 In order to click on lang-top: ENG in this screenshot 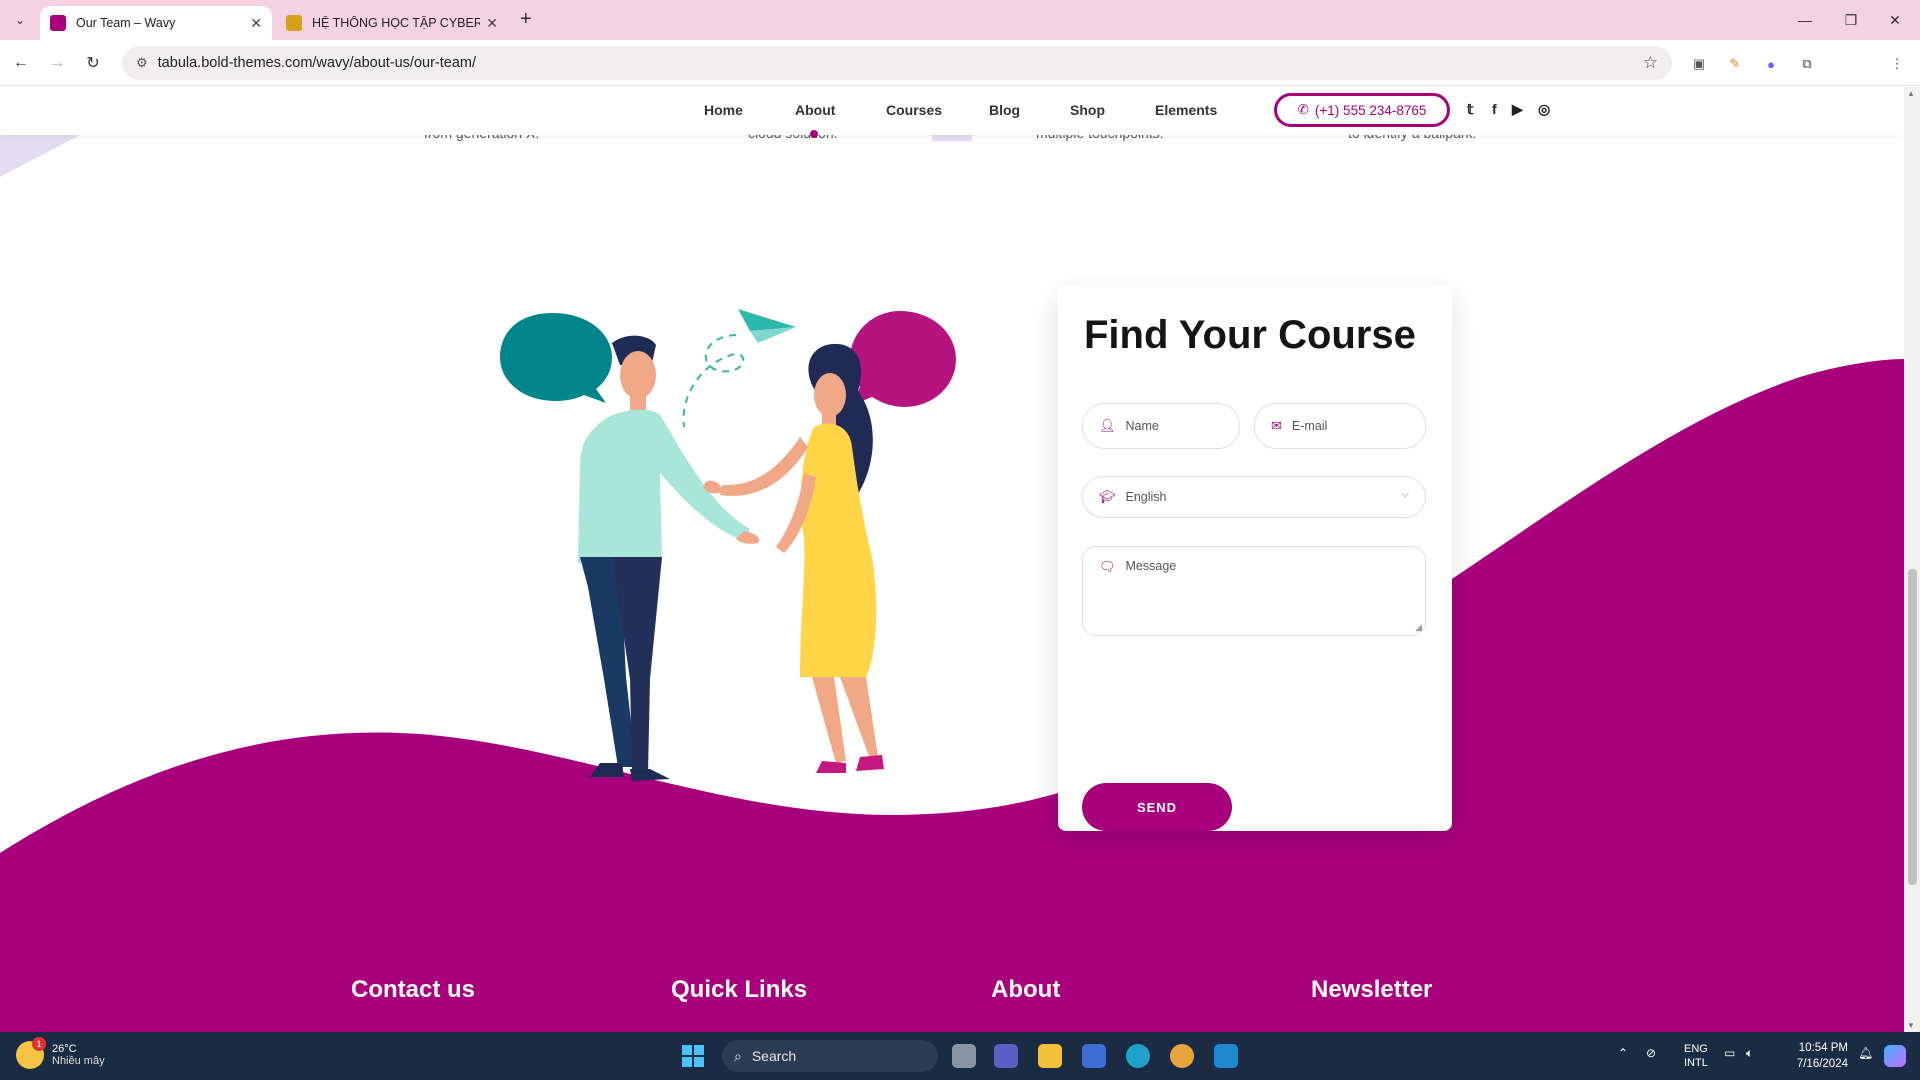, I will do `click(1696, 1049)`.